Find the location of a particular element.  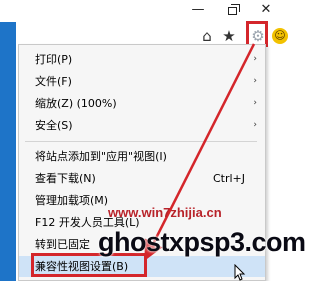

mouse-cursor-icon is located at coordinates (240, 272).